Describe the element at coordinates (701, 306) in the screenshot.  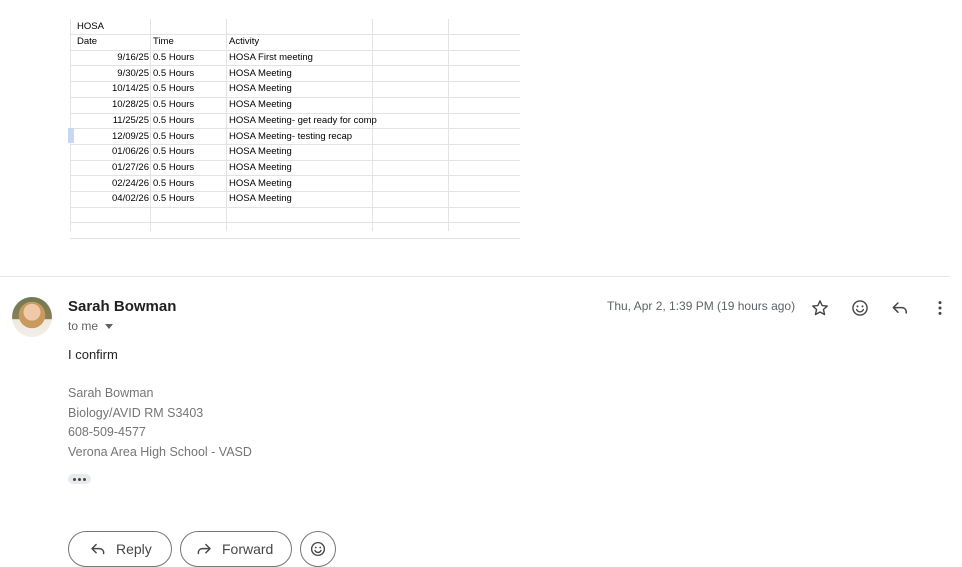
I see `message-date: Thu, Apr 2, 1:39 PM (19 hours ago)` at that location.